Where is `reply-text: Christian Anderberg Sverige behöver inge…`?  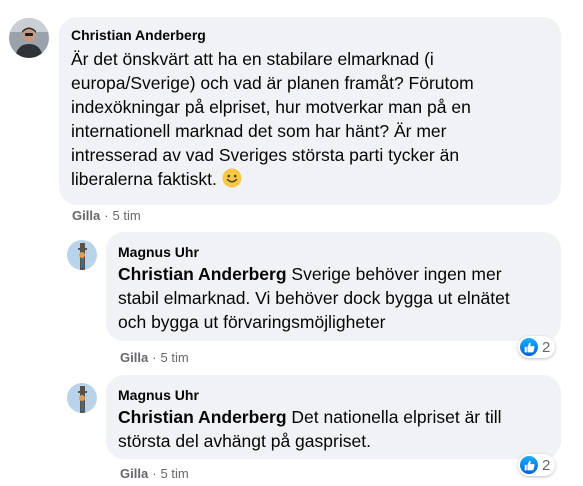 reply-text: Christian Anderberg Sverige behöver inge… is located at coordinates (314, 298).